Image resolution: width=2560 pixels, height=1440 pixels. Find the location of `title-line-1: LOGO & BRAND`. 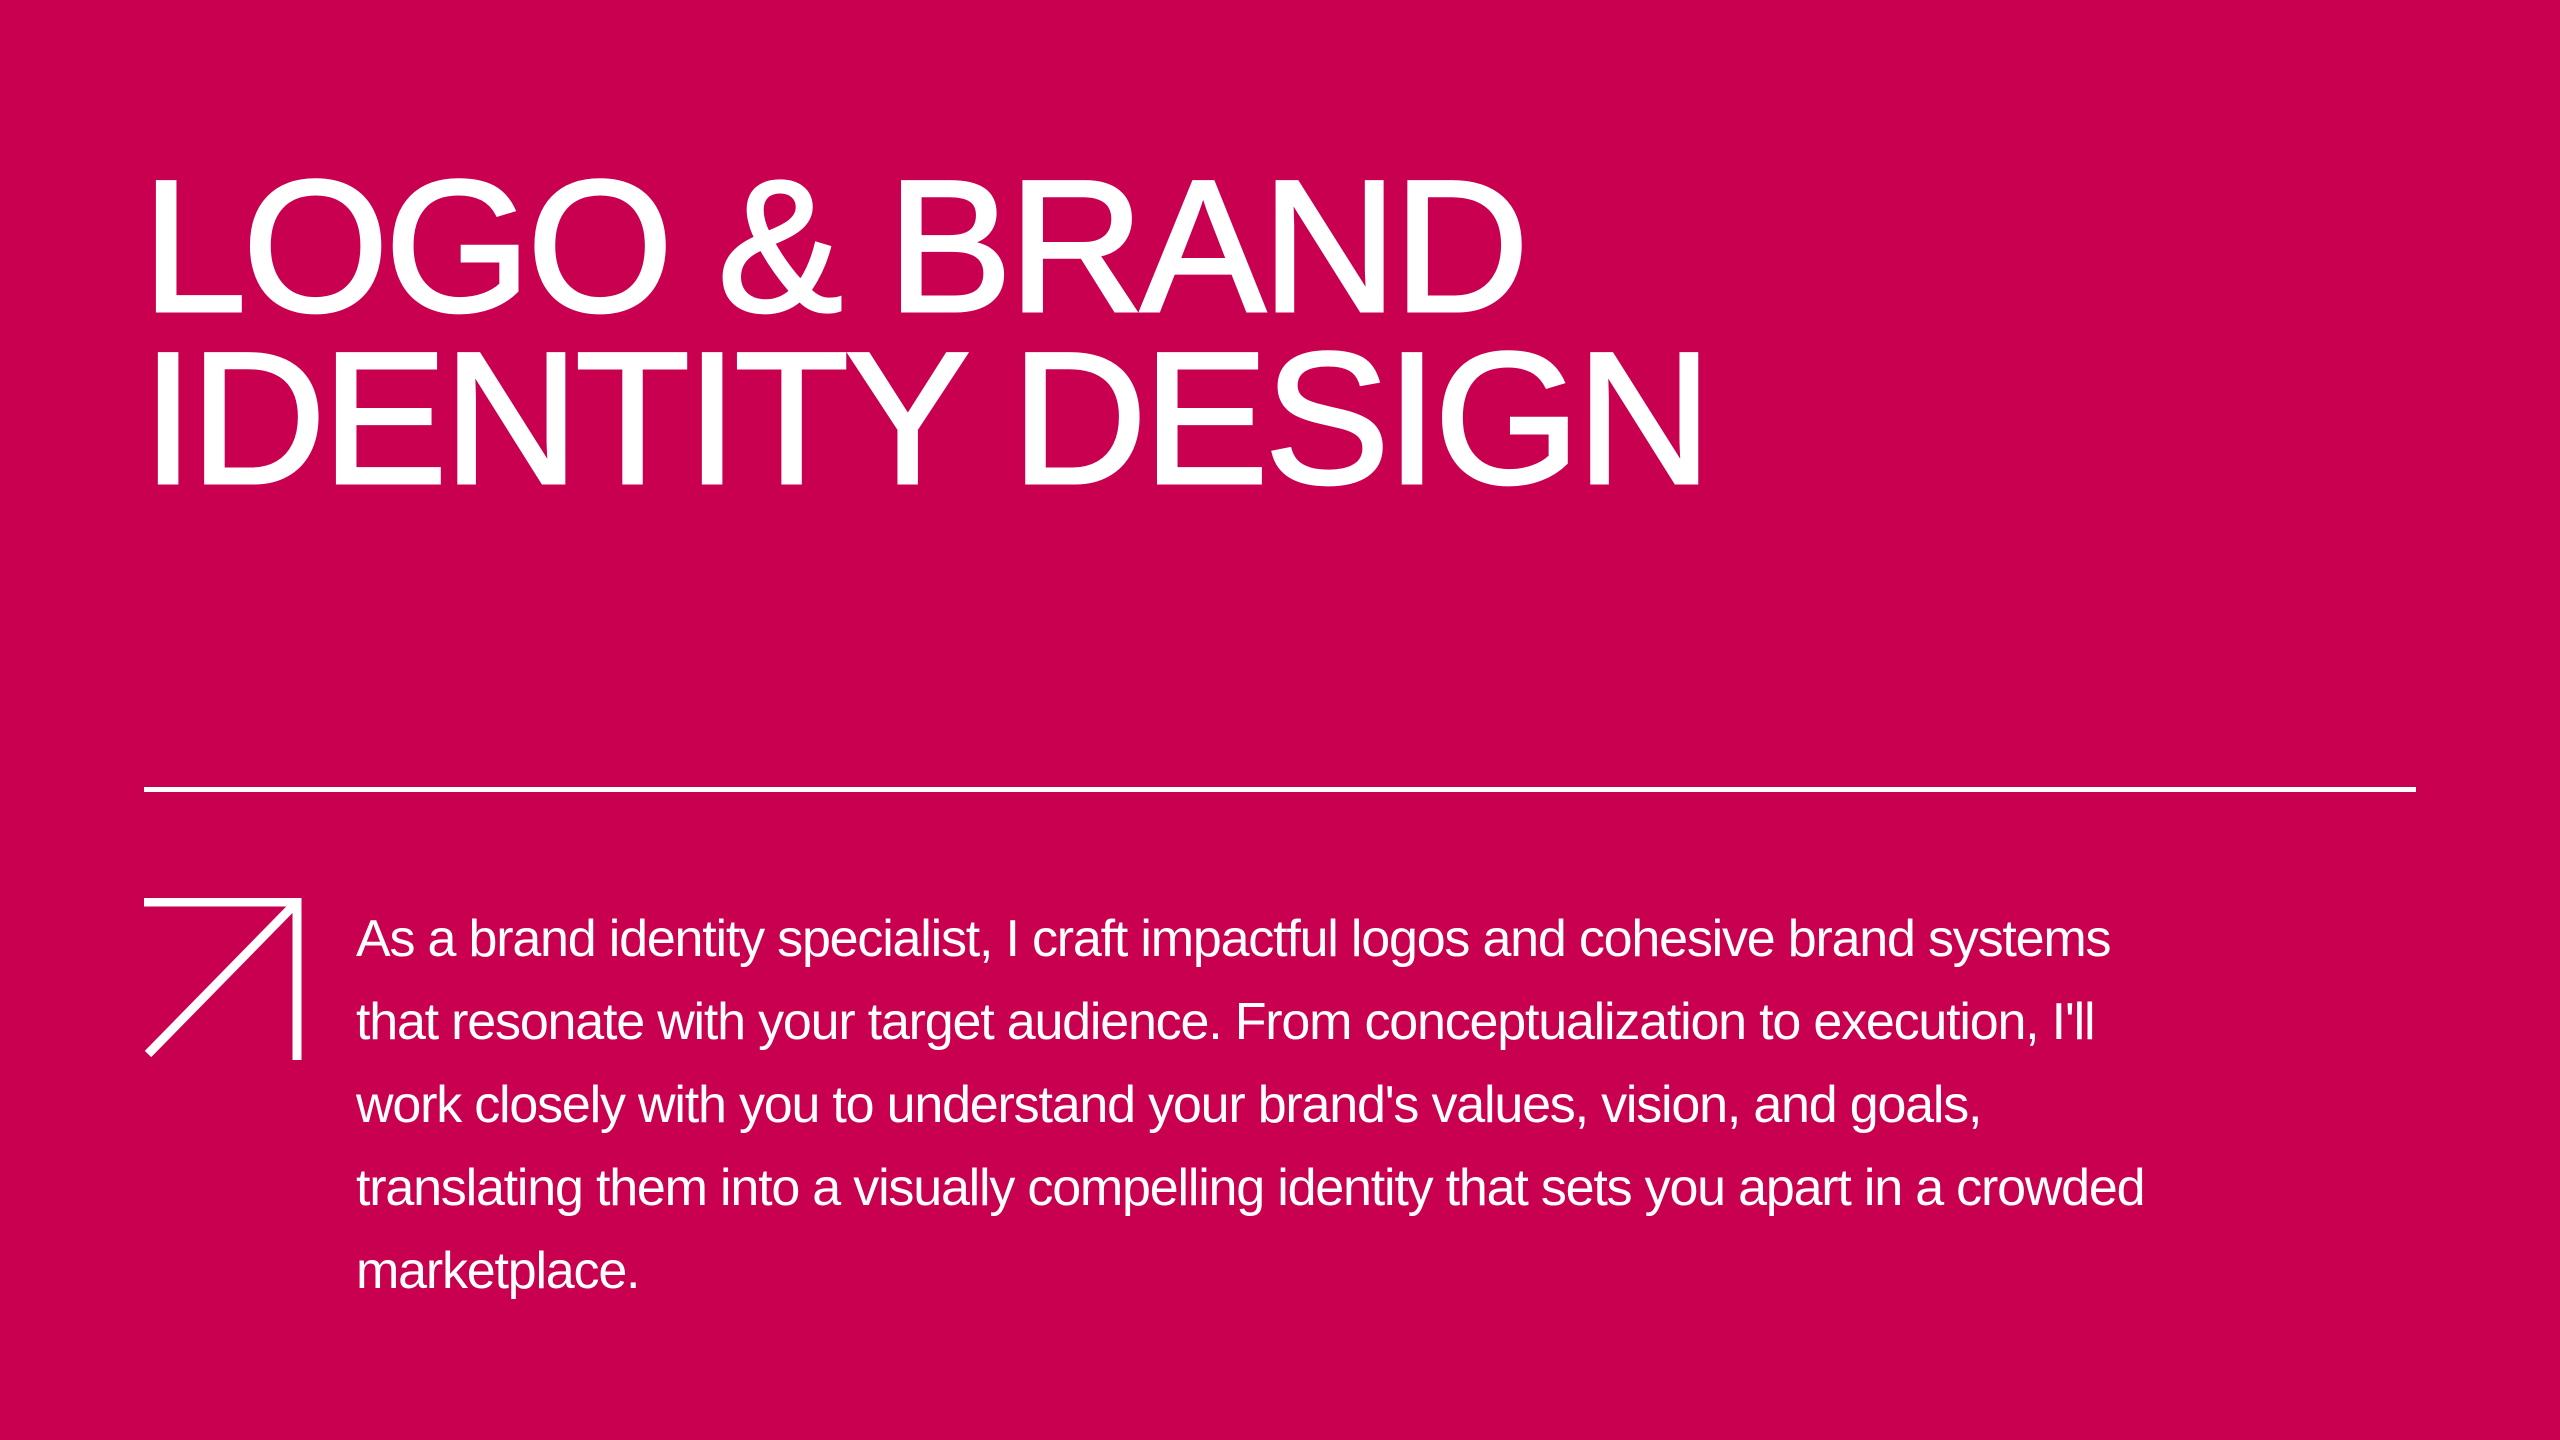

title-line-1: LOGO & BRAND is located at coordinates (835, 246).